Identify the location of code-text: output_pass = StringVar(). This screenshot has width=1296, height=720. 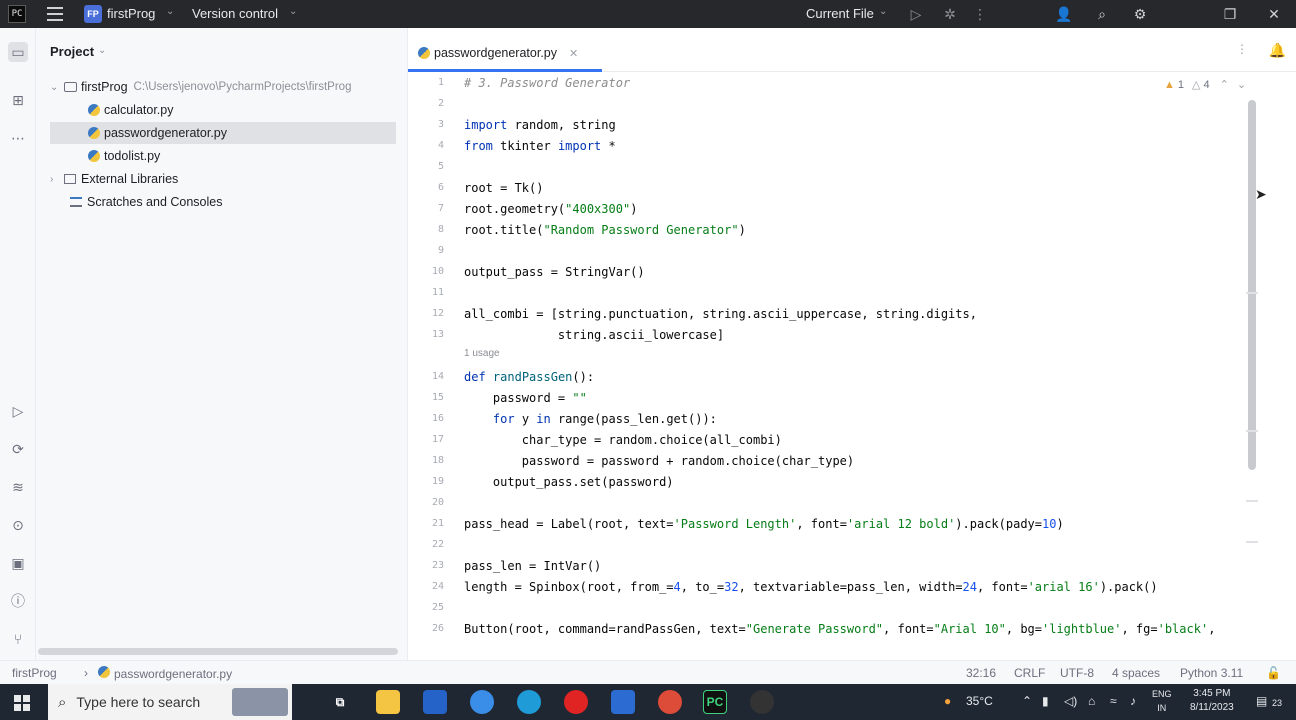
(554, 272).